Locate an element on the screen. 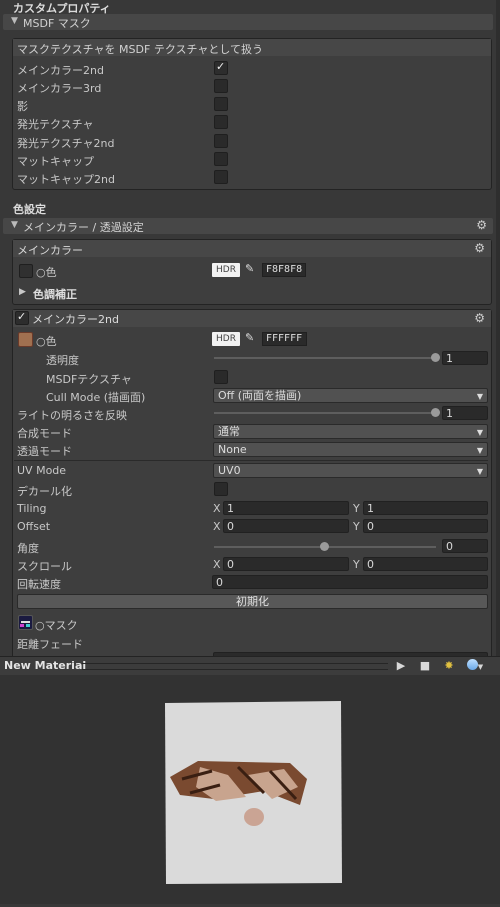 This screenshot has width=500, height=907. msdf-item-matcap2nd-label: マットキャップ2nd is located at coordinates (66, 179).